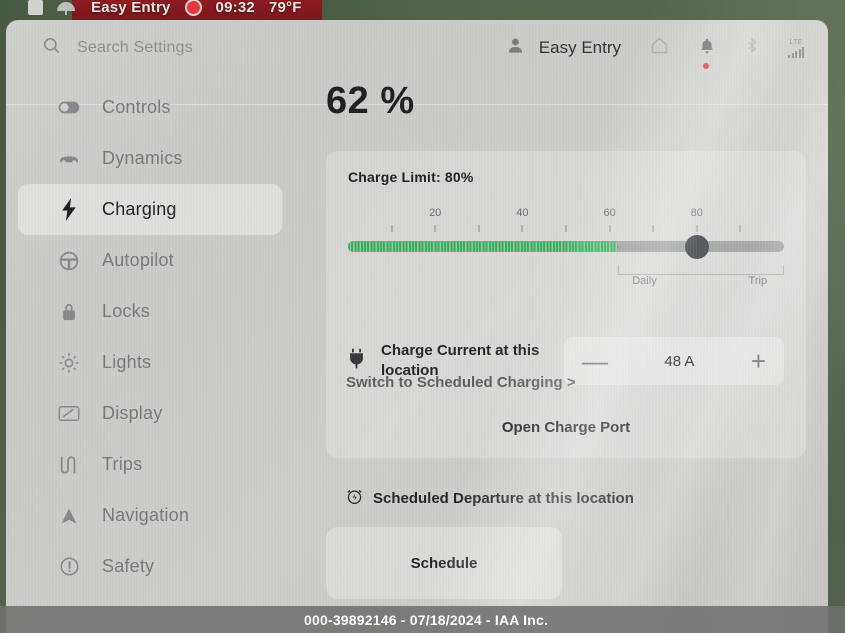 Image resolution: width=845 pixels, height=633 pixels. What do you see at coordinates (417, 62) in the screenshot?
I see `settings-header: Search Settings Easy Entry LTE` at bounding box center [417, 62].